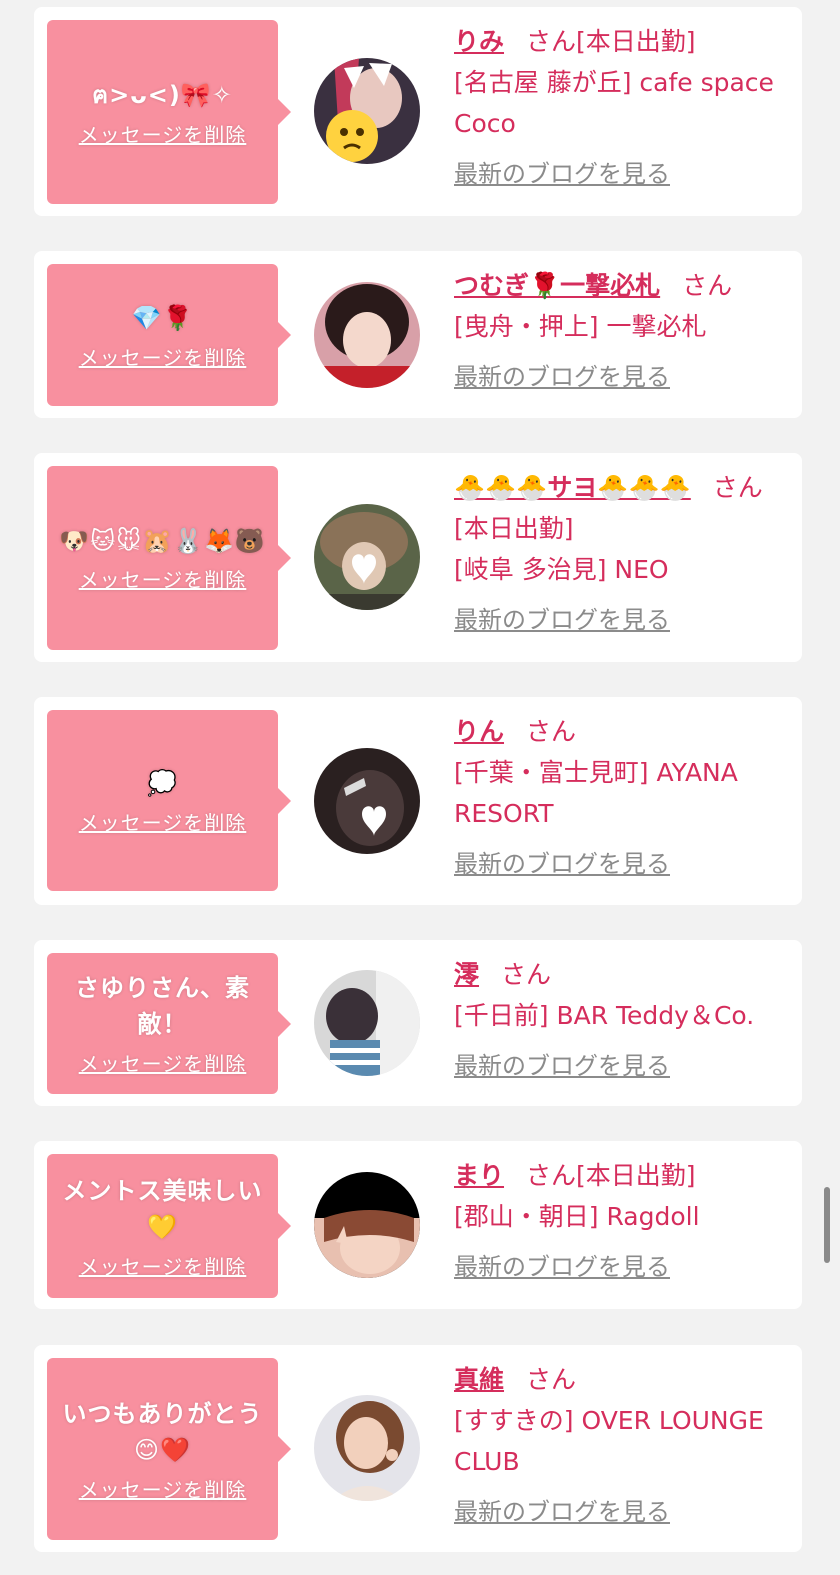 The width and height of the screenshot is (840, 1575). What do you see at coordinates (466, 974) in the screenshot?
I see `cast-name-link: 澪` at bounding box center [466, 974].